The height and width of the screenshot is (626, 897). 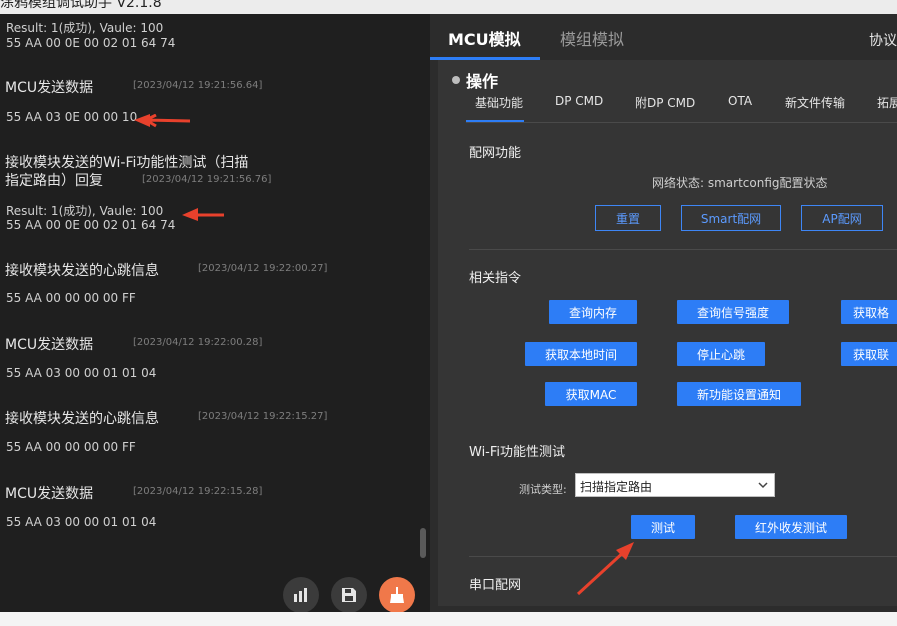 What do you see at coordinates (591, 394) in the screenshot?
I see `get-mac-button: 获取MAC` at bounding box center [591, 394].